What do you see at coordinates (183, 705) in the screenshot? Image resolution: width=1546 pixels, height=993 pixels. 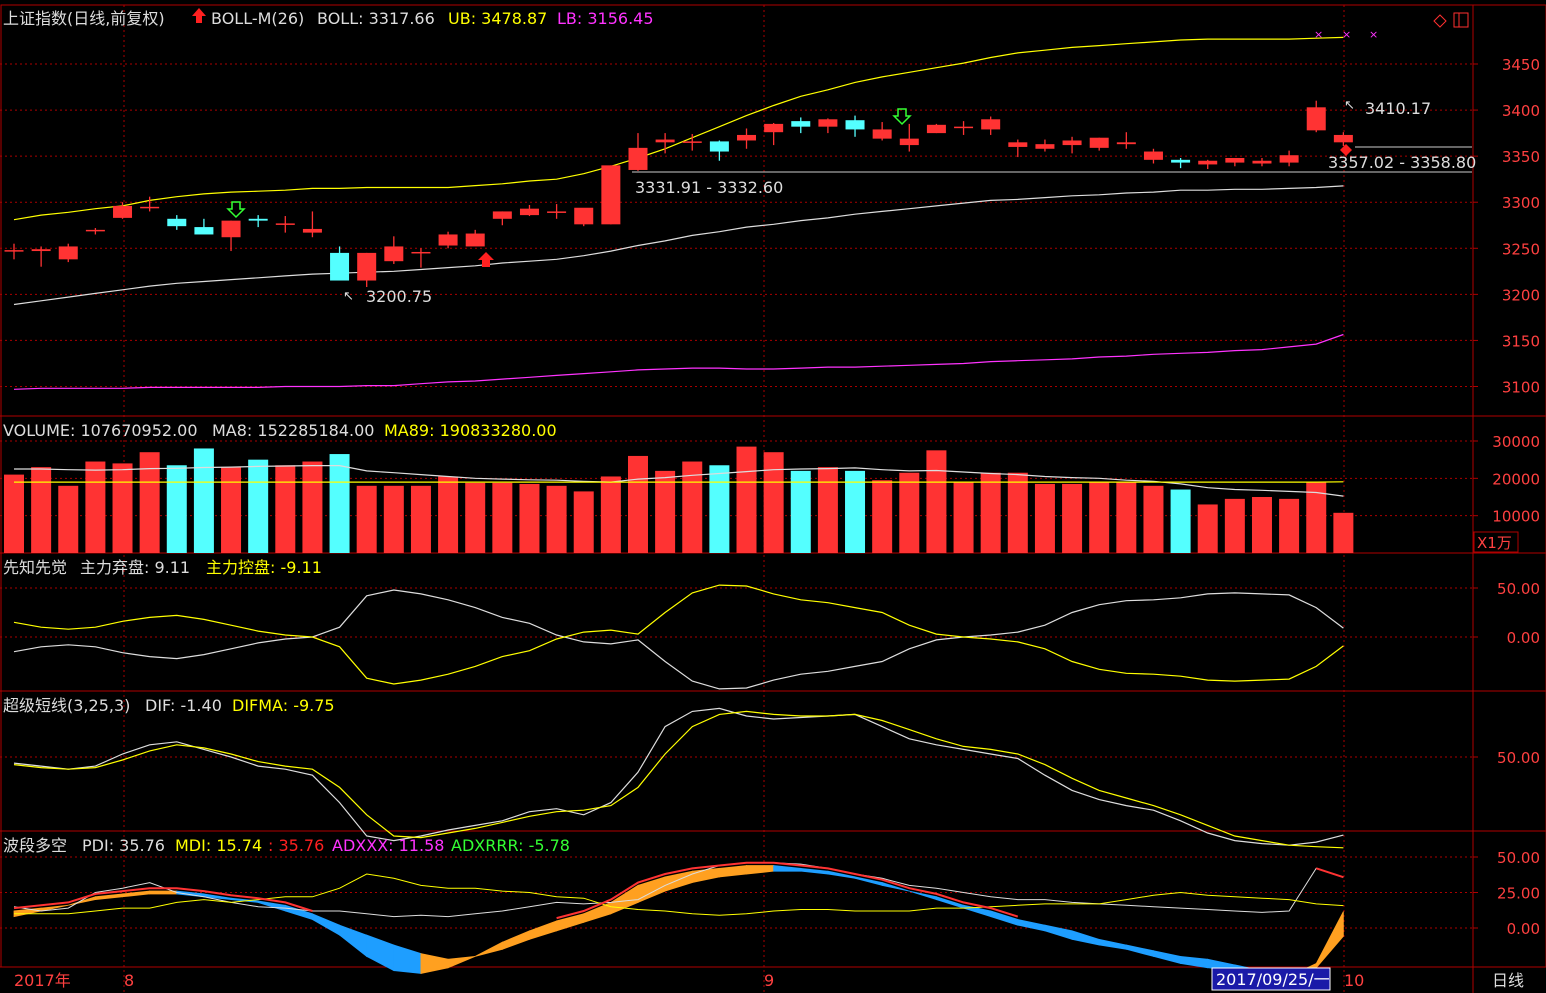 I see `cjdx-a: DIF: -1.40` at bounding box center [183, 705].